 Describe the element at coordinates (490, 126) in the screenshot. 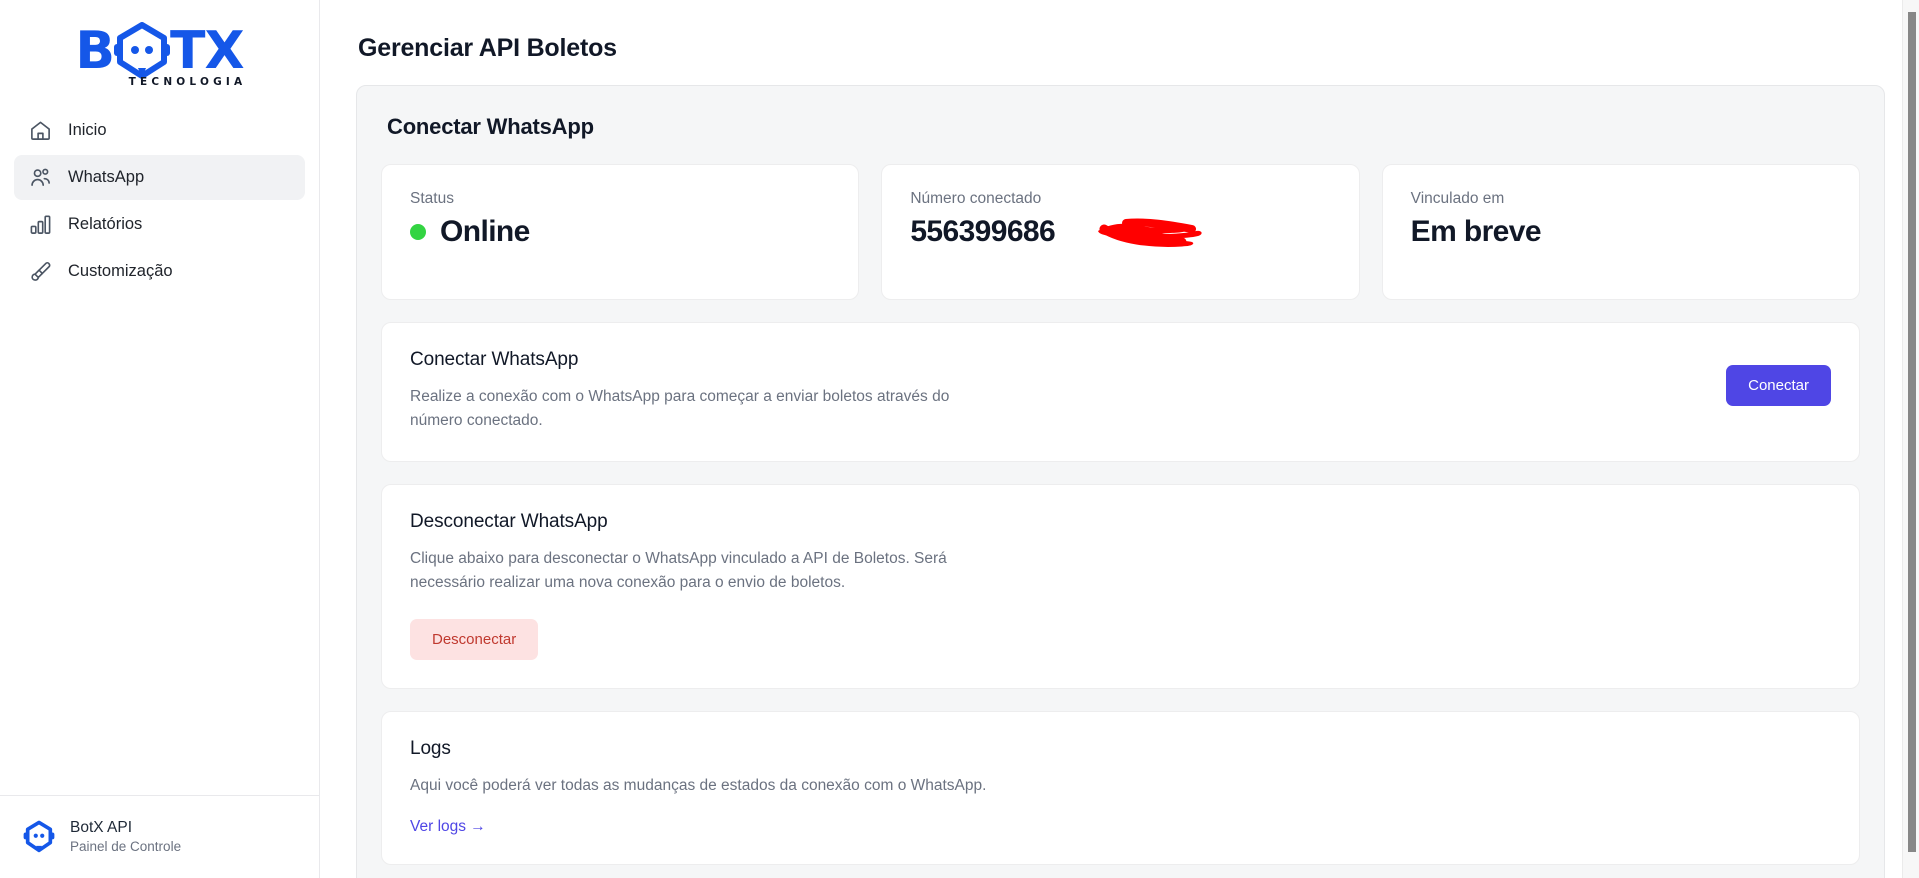

I see `panel-title: Conectar WhatsApp` at that location.